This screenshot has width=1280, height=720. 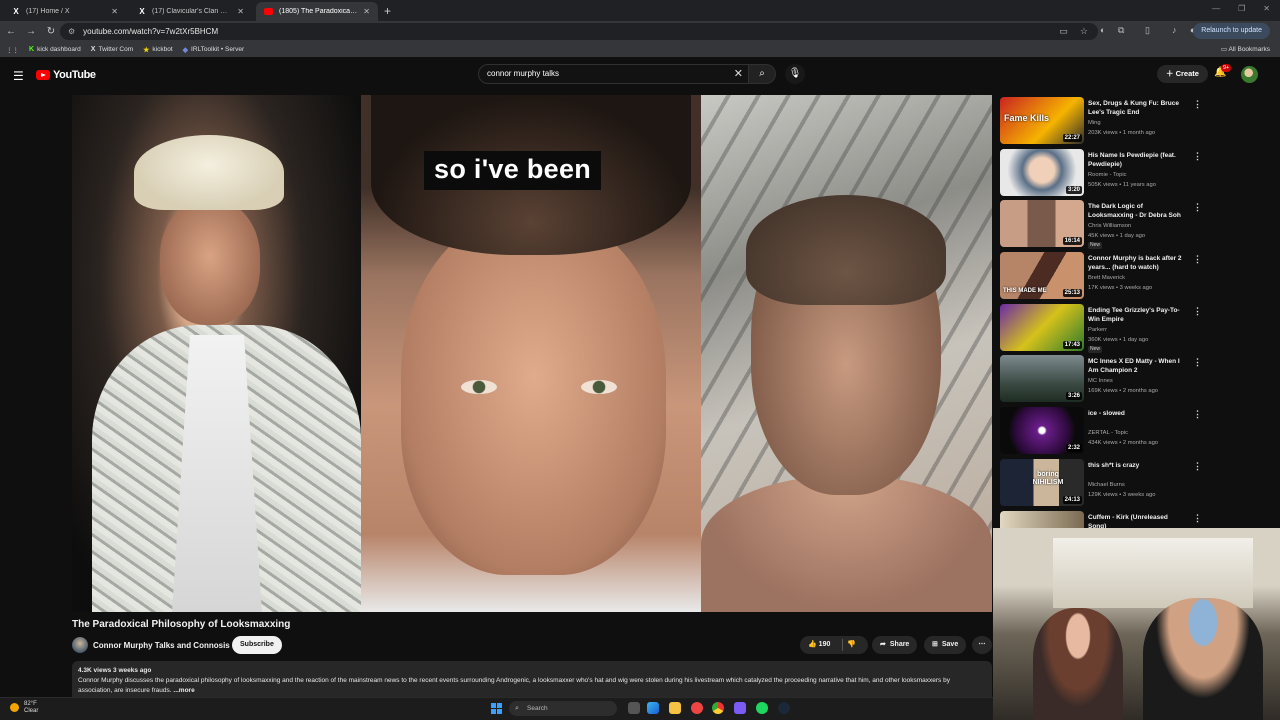 I want to click on spotify-icon, so click(x=762, y=708).